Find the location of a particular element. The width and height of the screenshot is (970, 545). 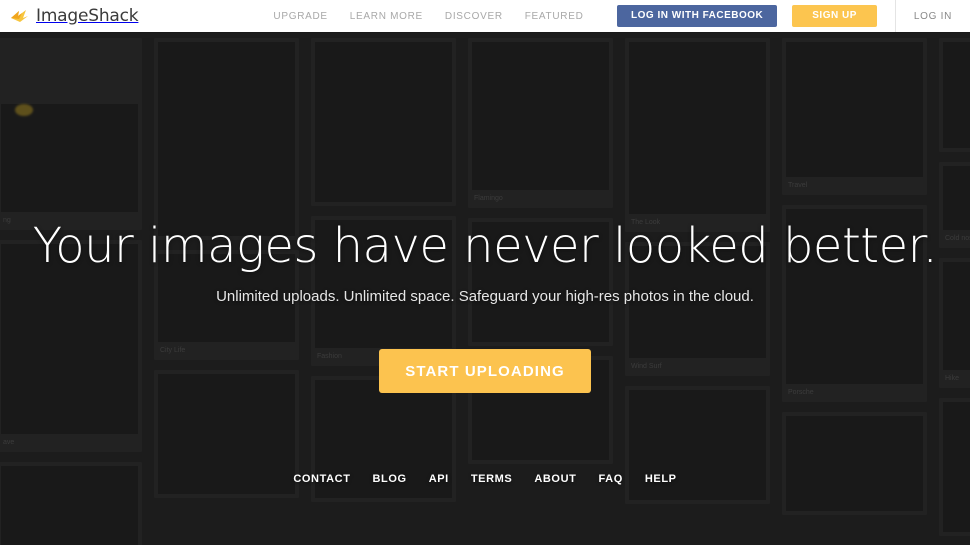

logo-text: ImageShack is located at coordinates (87, 16).